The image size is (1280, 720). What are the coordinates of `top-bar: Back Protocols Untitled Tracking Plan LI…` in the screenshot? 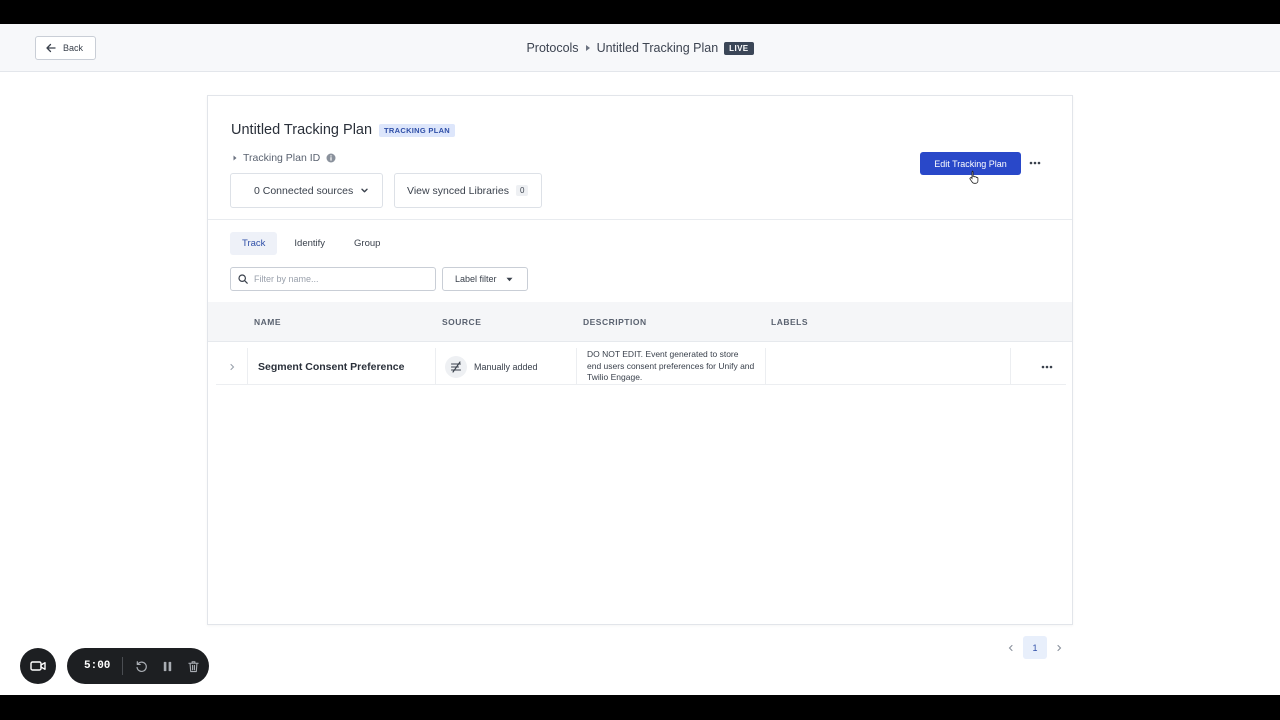 It's located at (640, 48).